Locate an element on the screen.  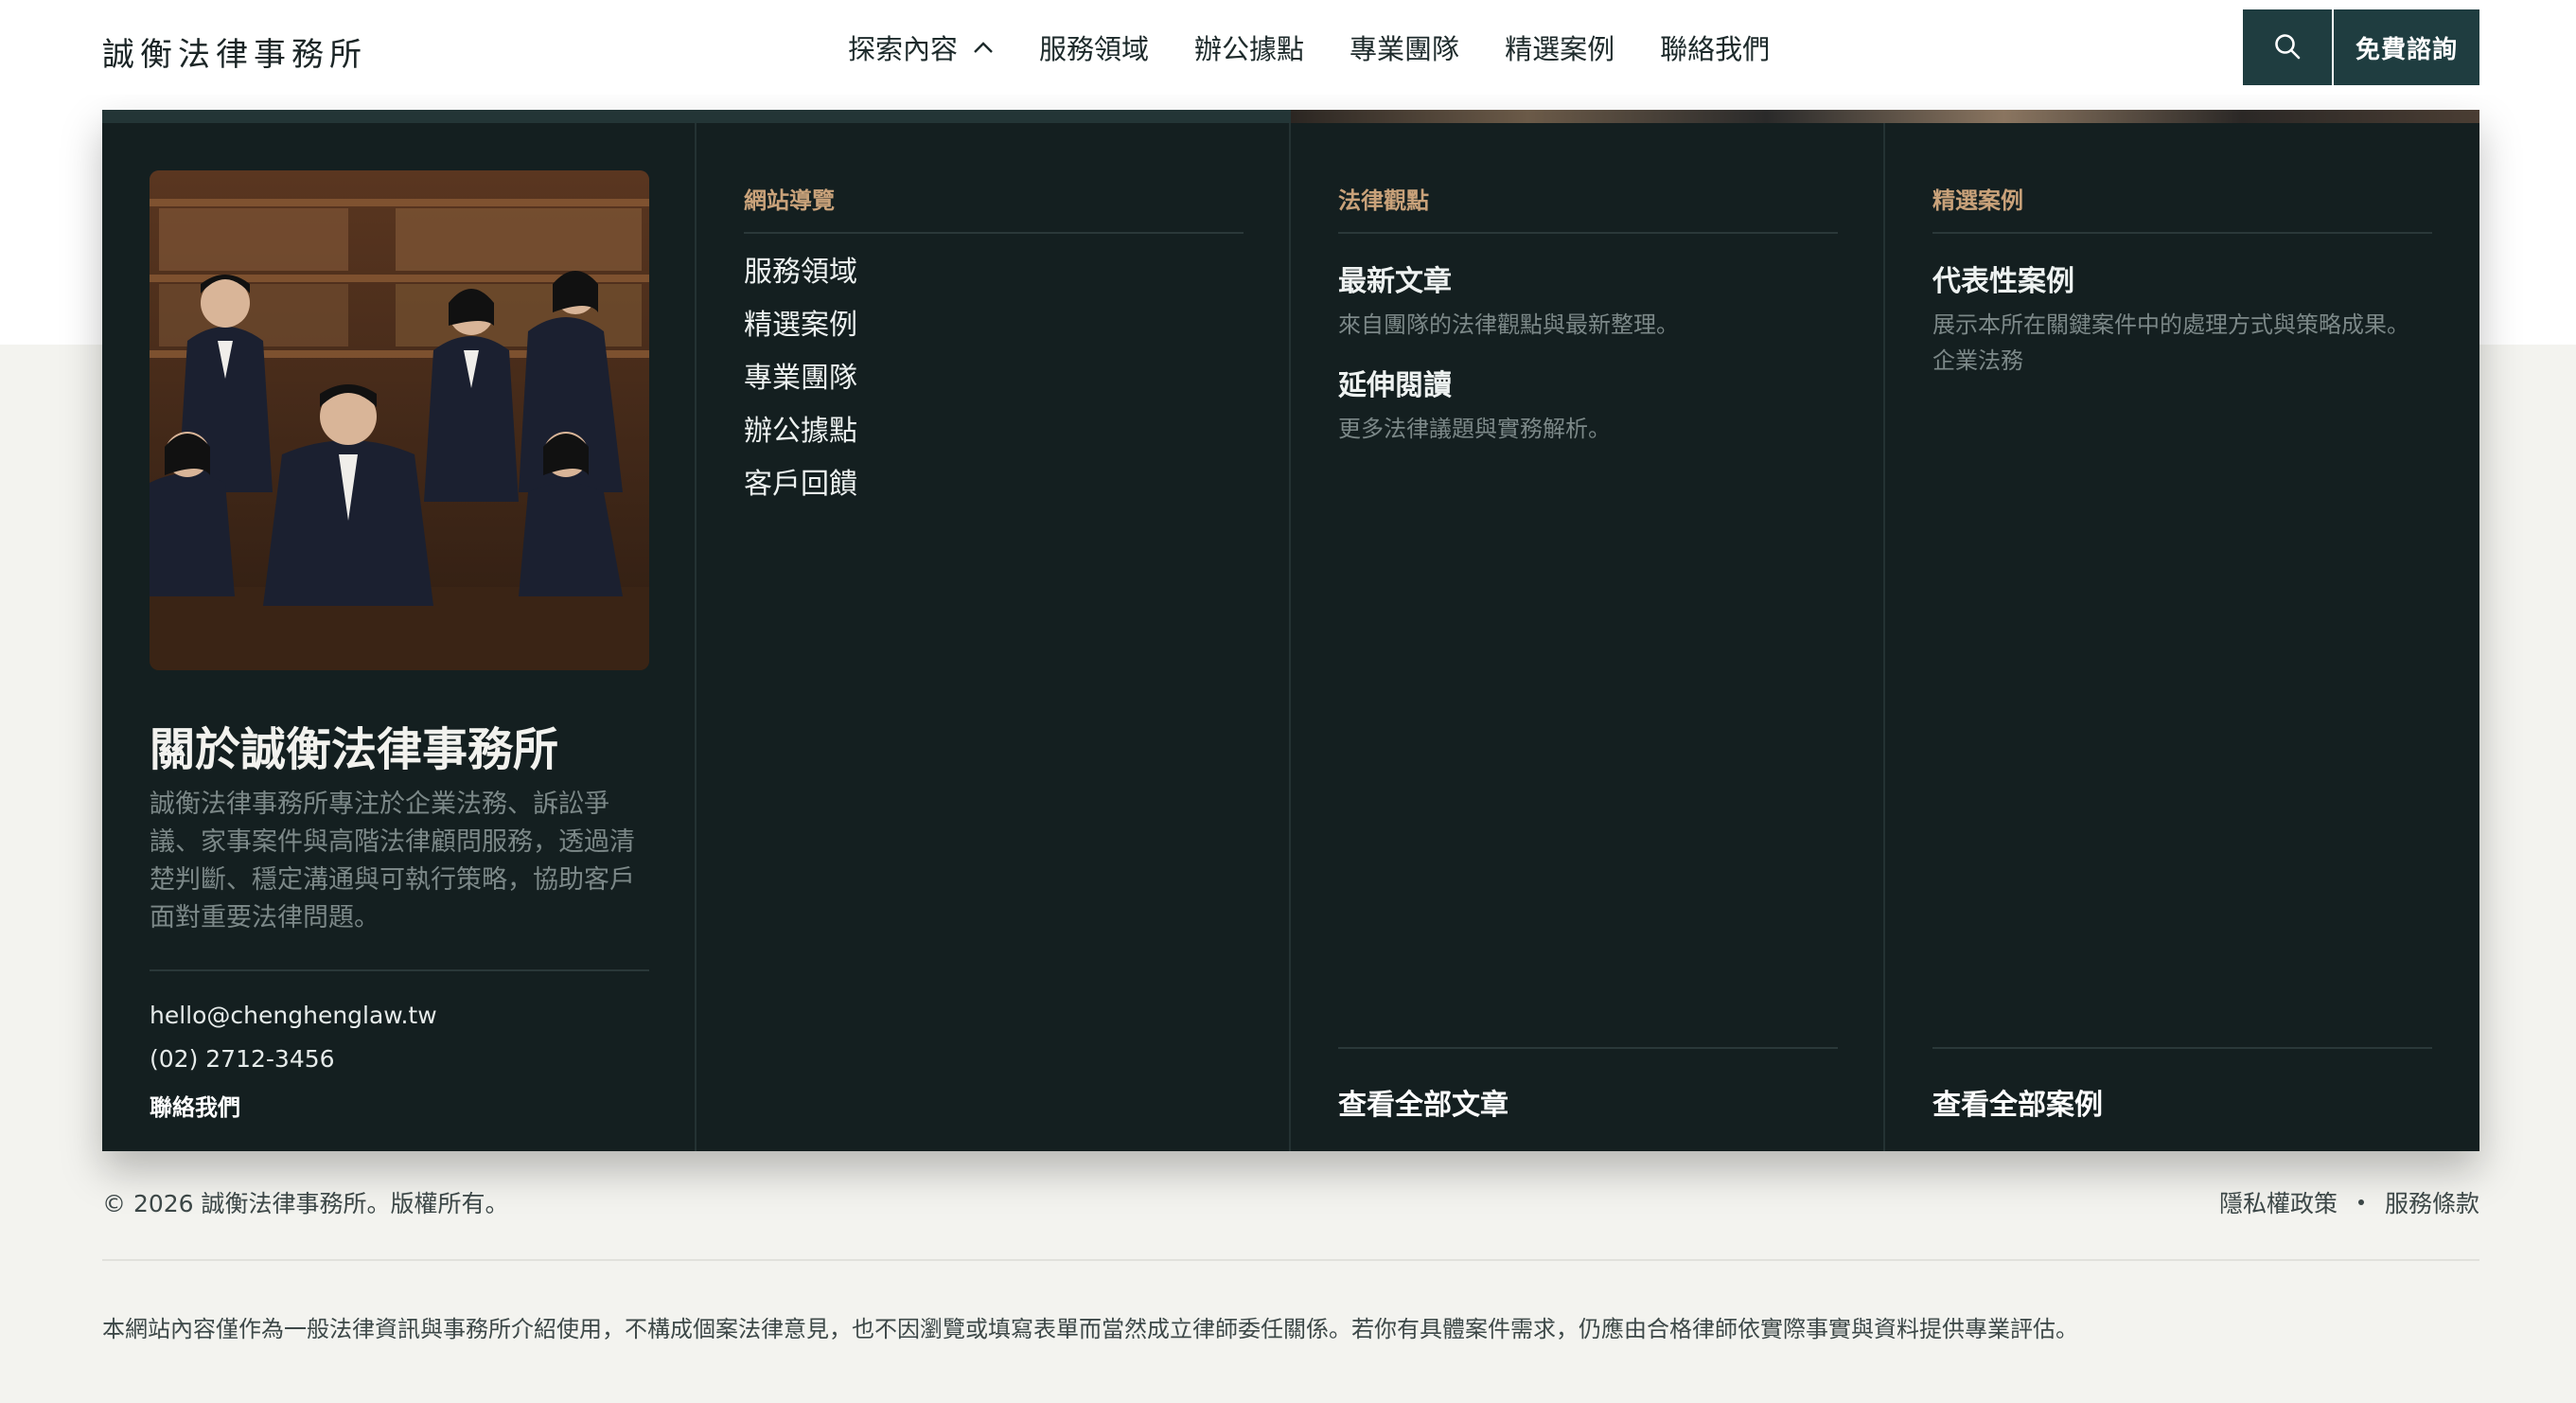
insight-entry-title: 最新文章 is located at coordinates (1395, 281).